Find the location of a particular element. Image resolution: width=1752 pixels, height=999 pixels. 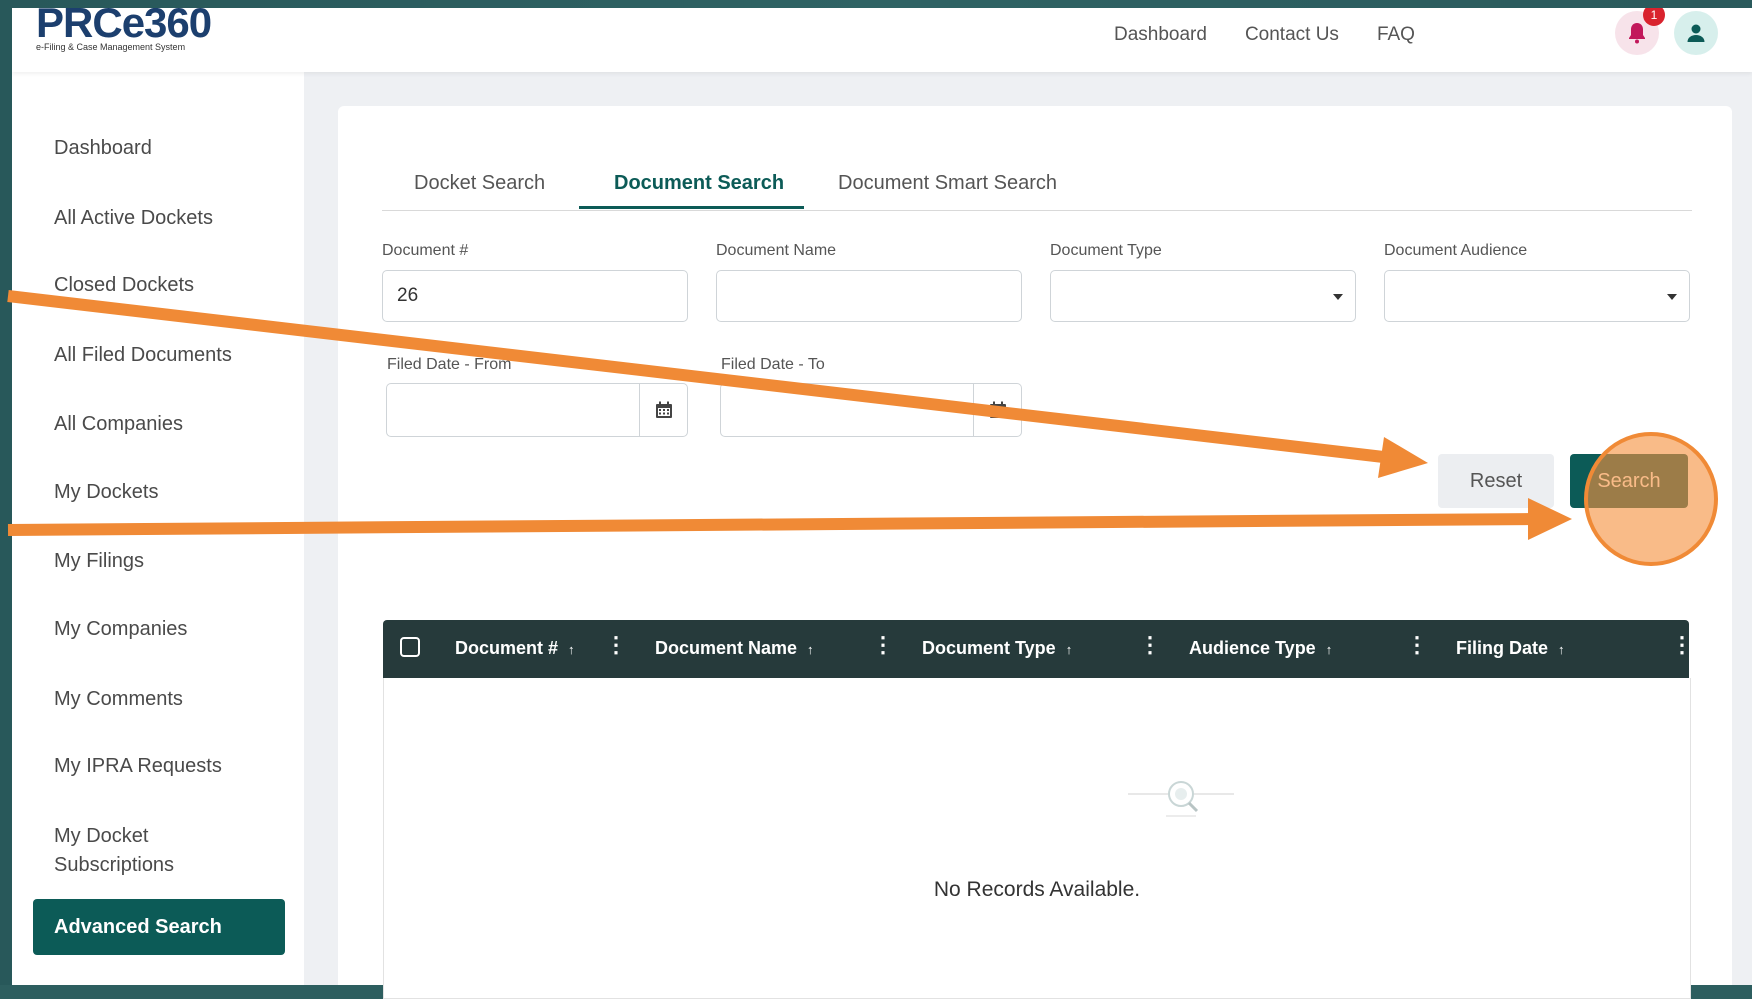

sidebar-item-my-ipra-requests: My IPRA Requests is located at coordinates (138, 766).